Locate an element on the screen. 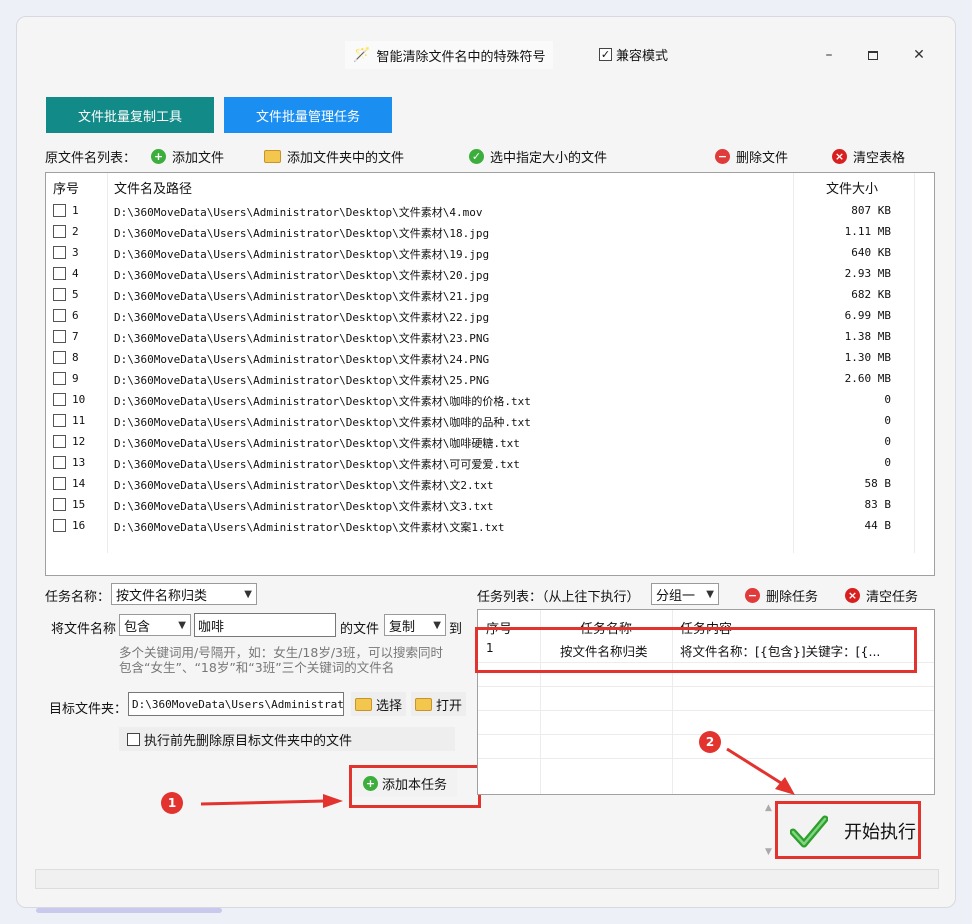 The image size is (972, 924). tab-file-manage-task: 文件批量管理任务 is located at coordinates (308, 115).